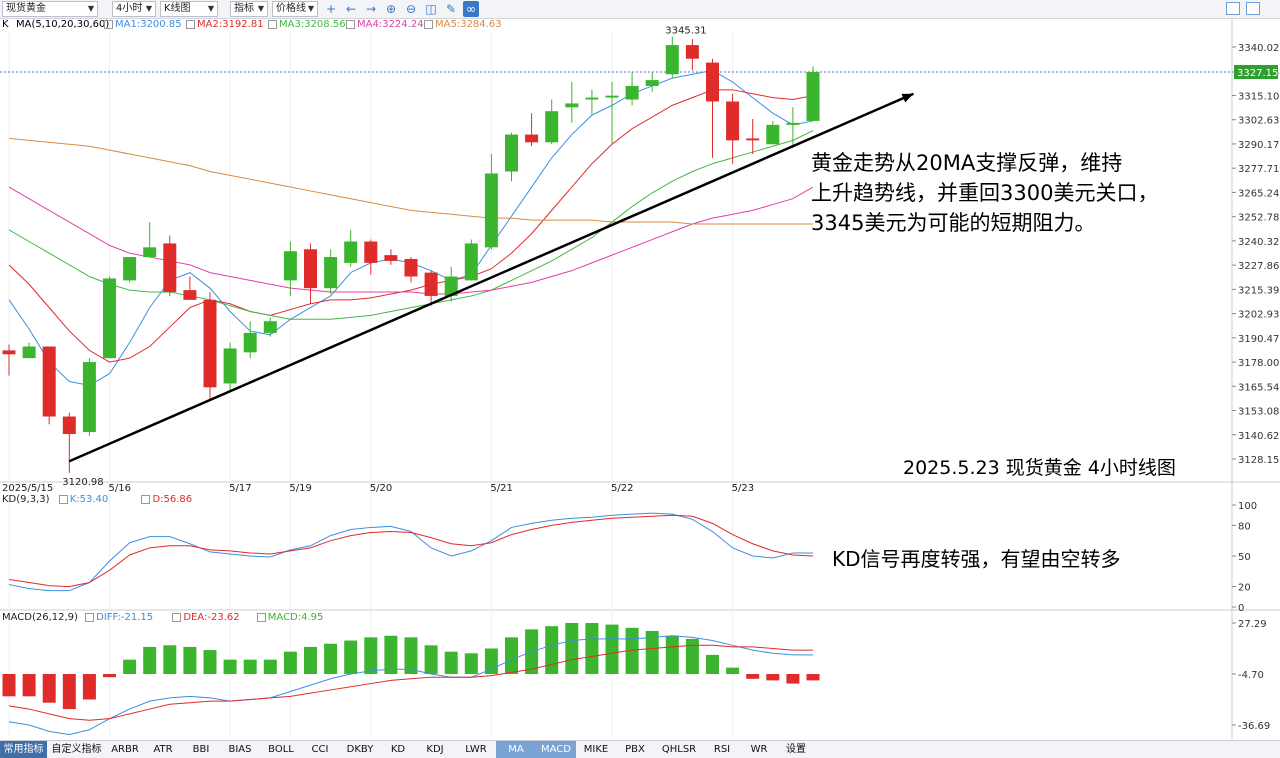 Image resolution: width=1280 pixels, height=758 pixels. What do you see at coordinates (331, 9) in the screenshot?
I see `crosshair-icon: +` at bounding box center [331, 9].